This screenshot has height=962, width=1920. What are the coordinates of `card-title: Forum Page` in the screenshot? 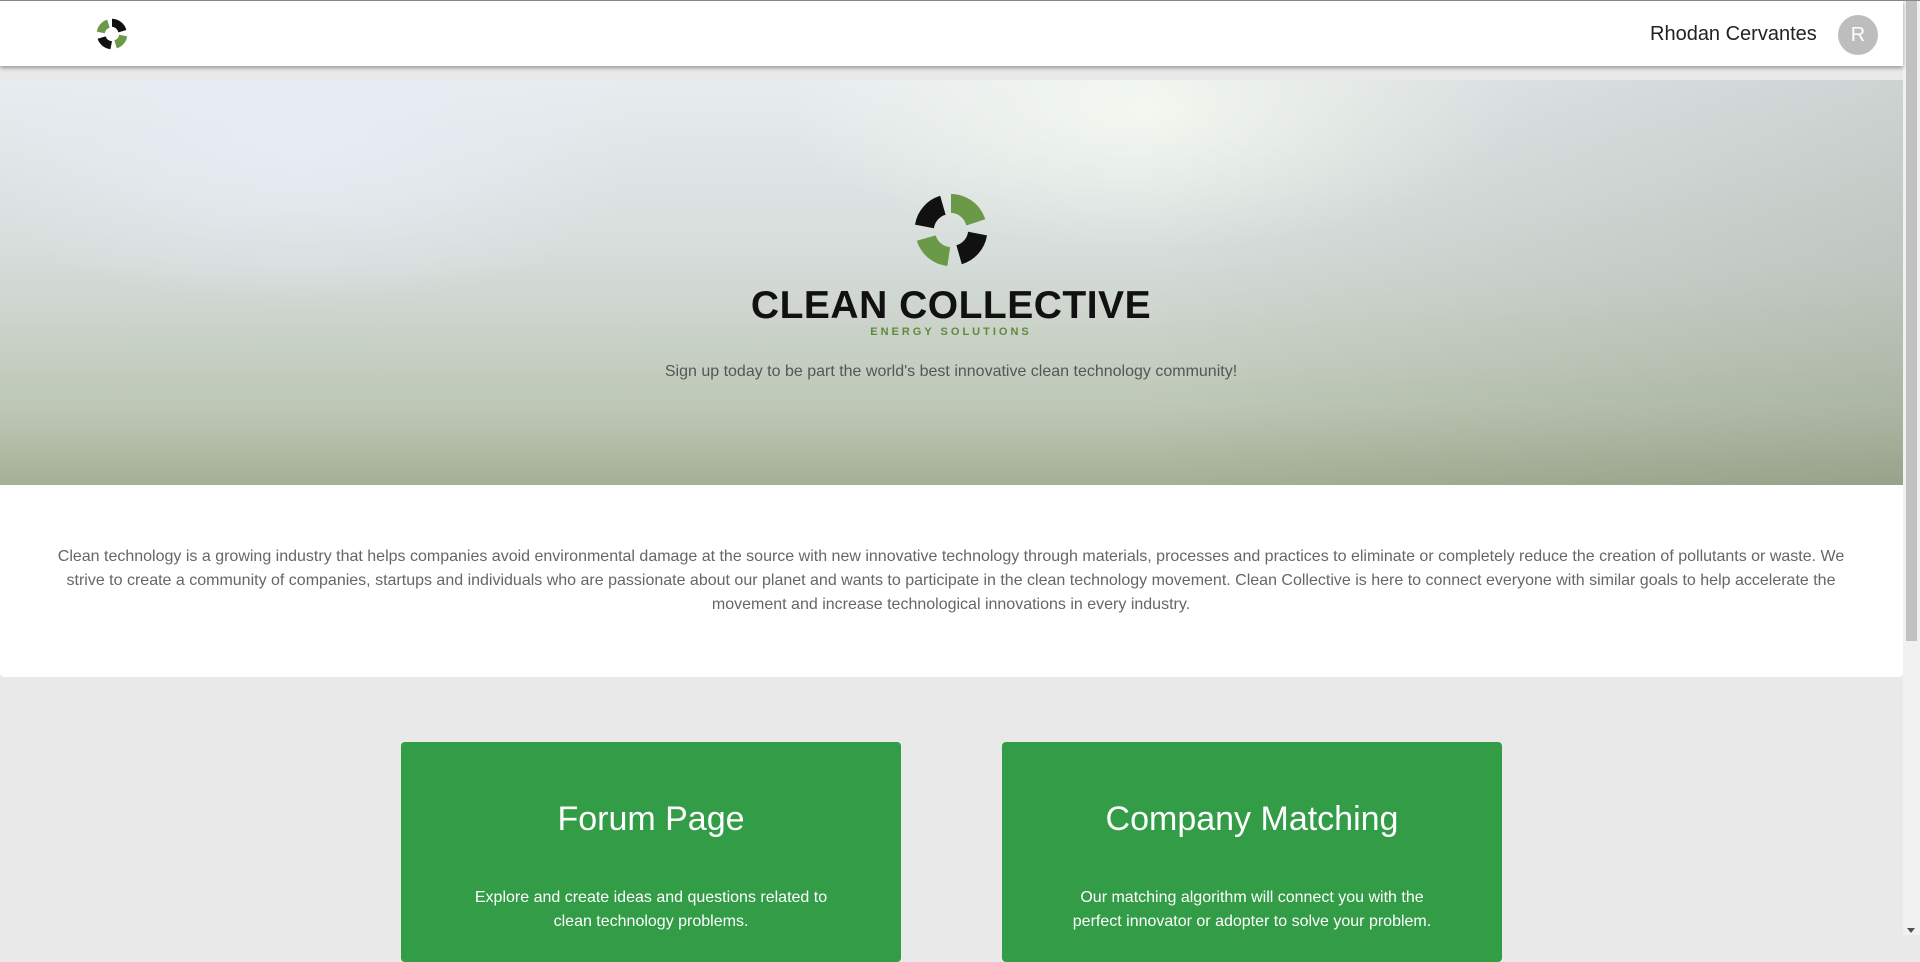 It's located at (651, 819).